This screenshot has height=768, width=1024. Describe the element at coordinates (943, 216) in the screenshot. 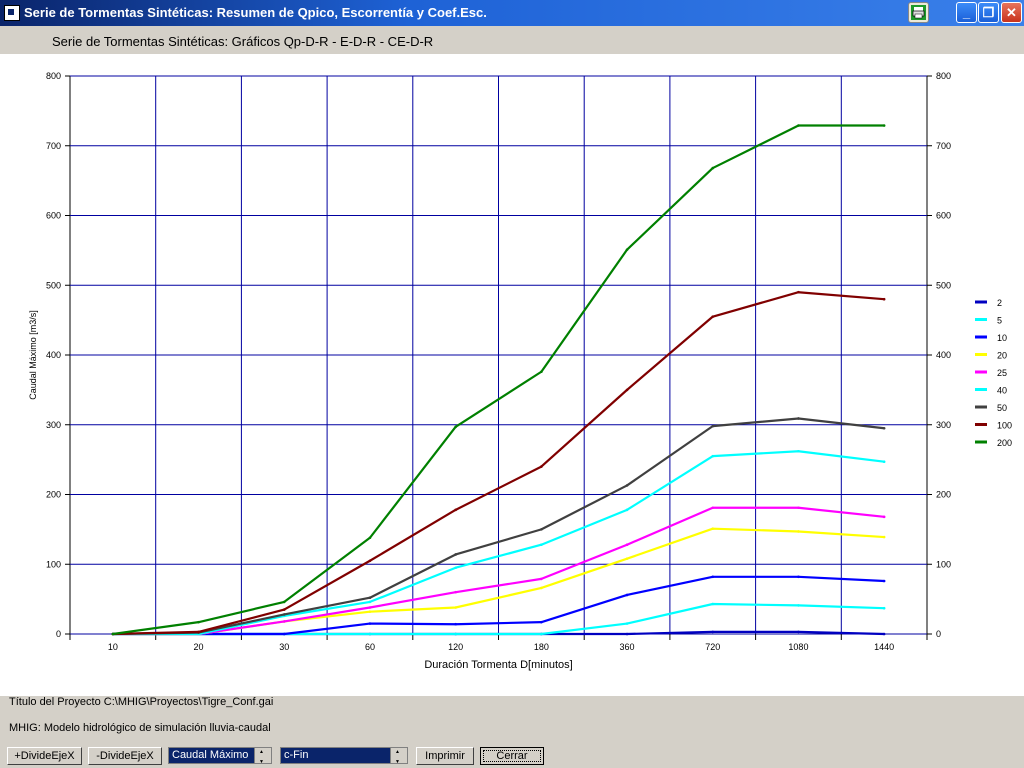

I see `y-tick-label-right: 600` at that location.